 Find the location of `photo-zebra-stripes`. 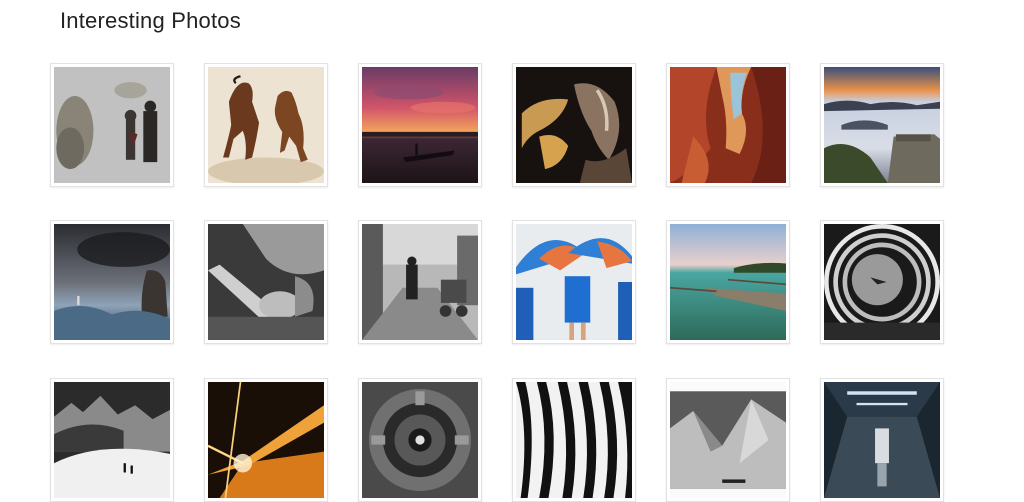

photo-zebra-stripes is located at coordinates (574, 440).